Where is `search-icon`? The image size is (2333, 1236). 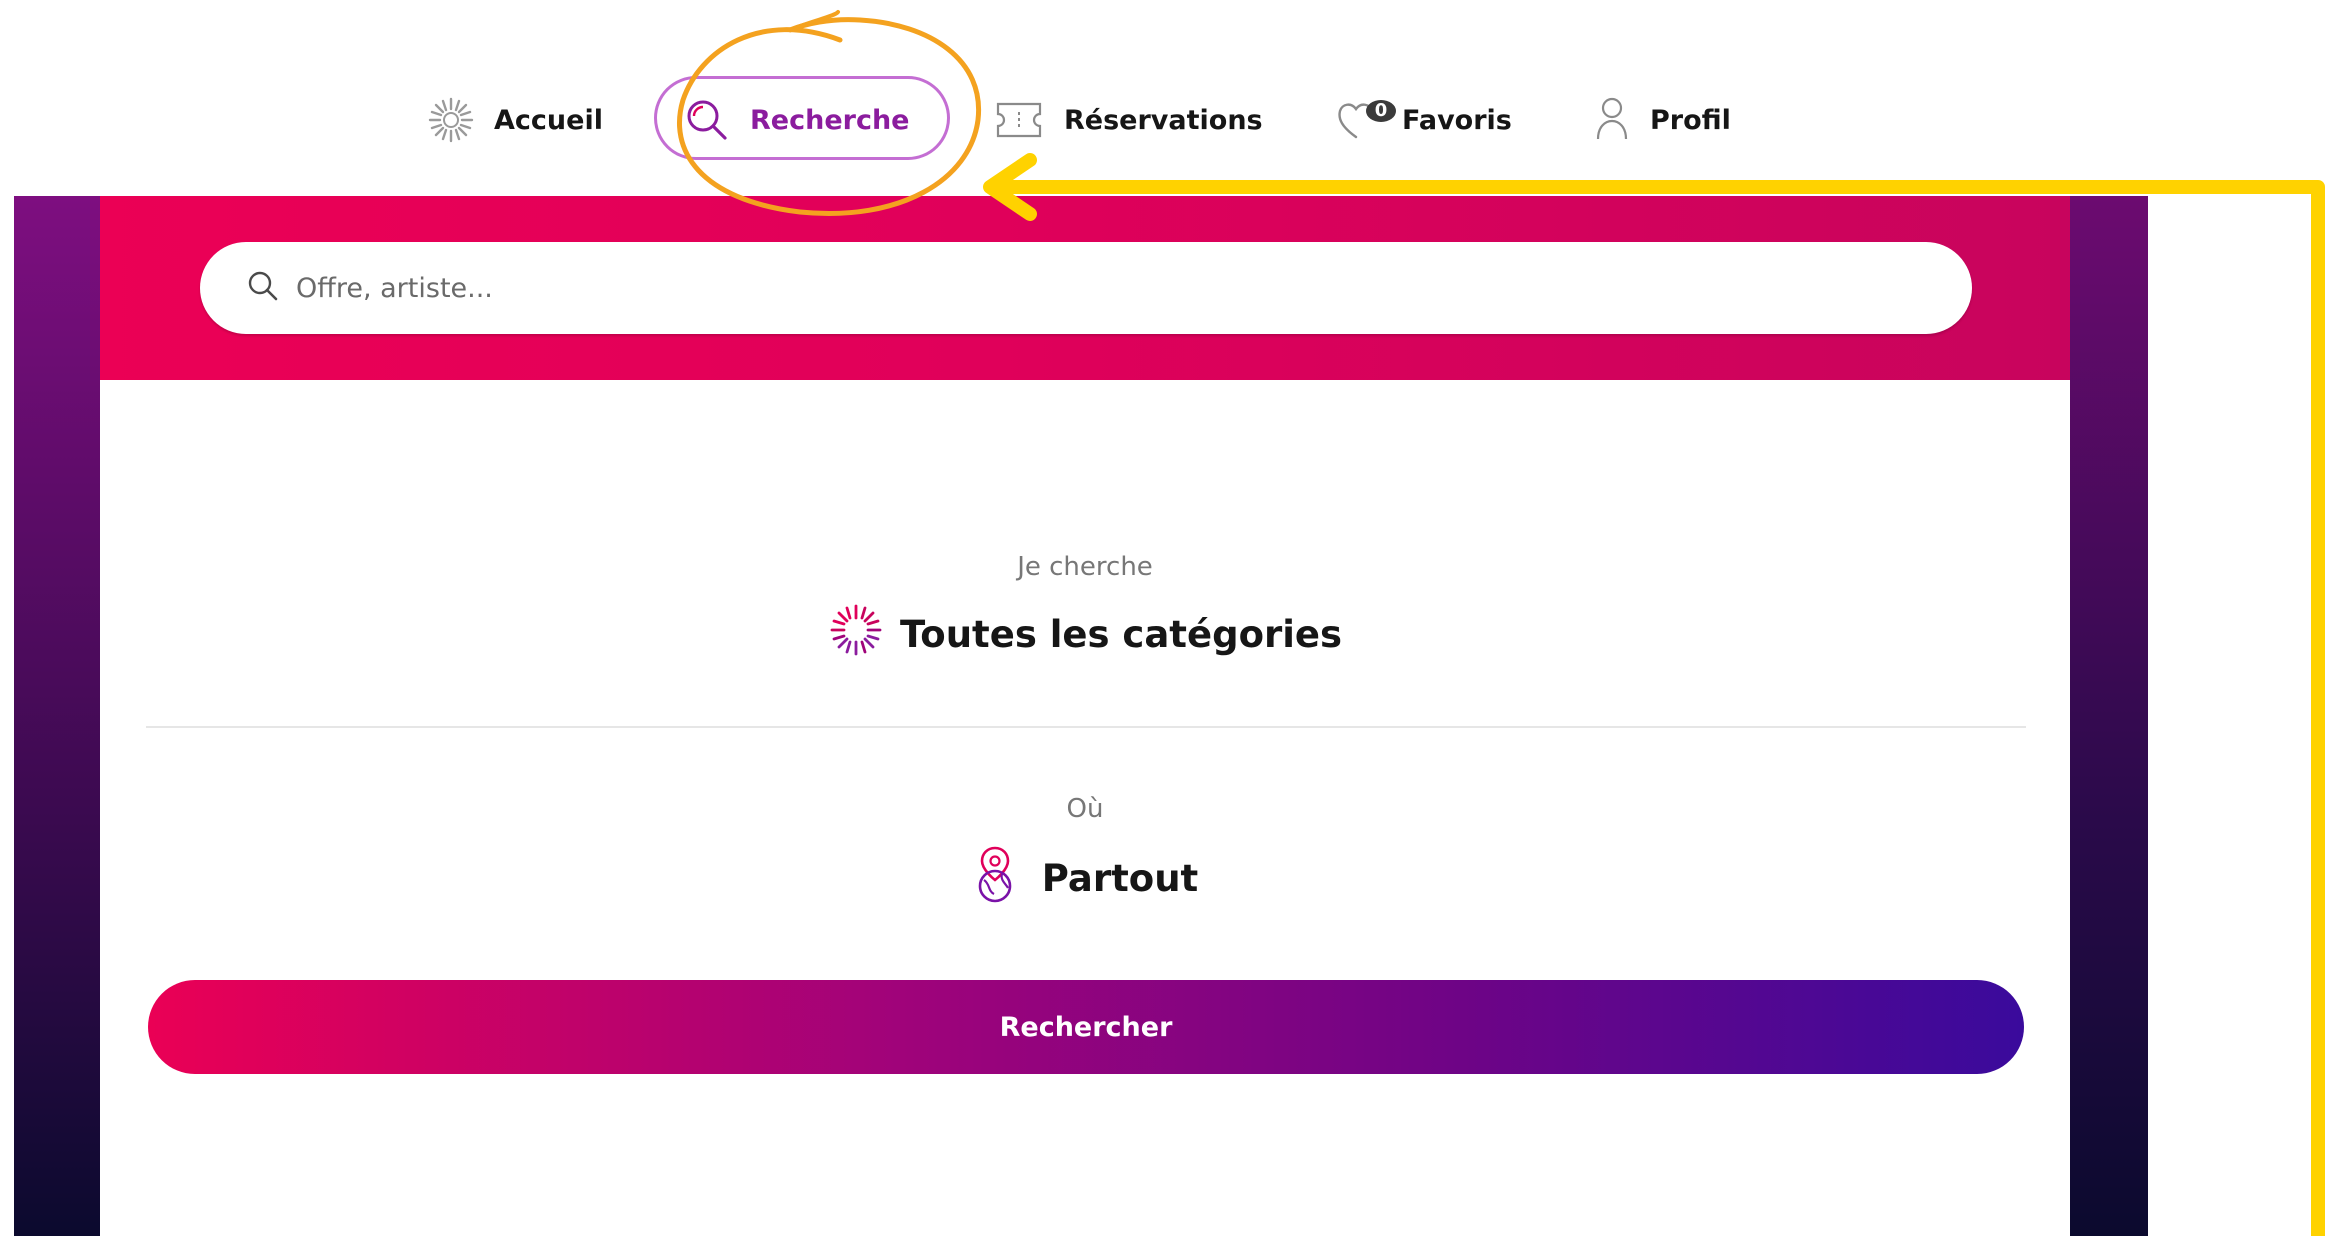
search-icon is located at coordinates (707, 120).